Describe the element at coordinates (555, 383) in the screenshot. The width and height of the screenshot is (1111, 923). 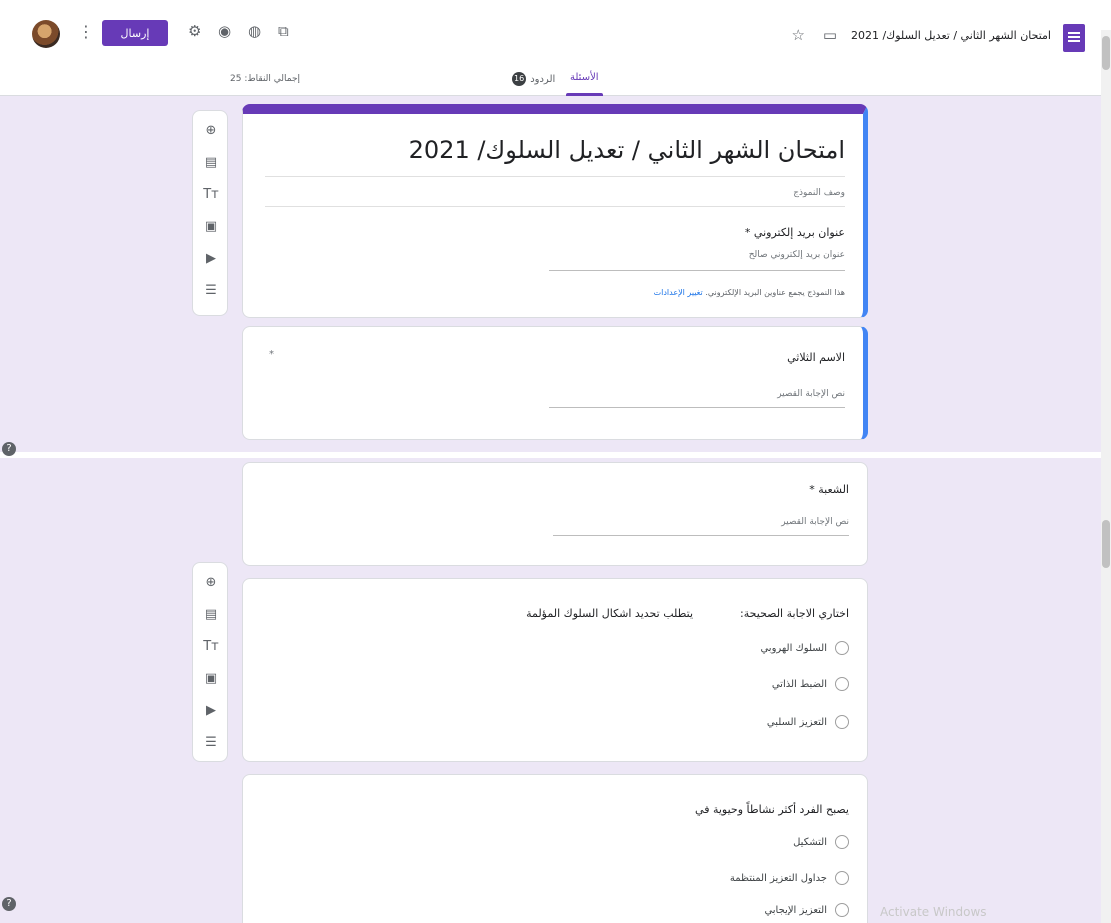
I see `question-card-name: الاسم الثلاثي * نص الإجابة القصير` at that location.